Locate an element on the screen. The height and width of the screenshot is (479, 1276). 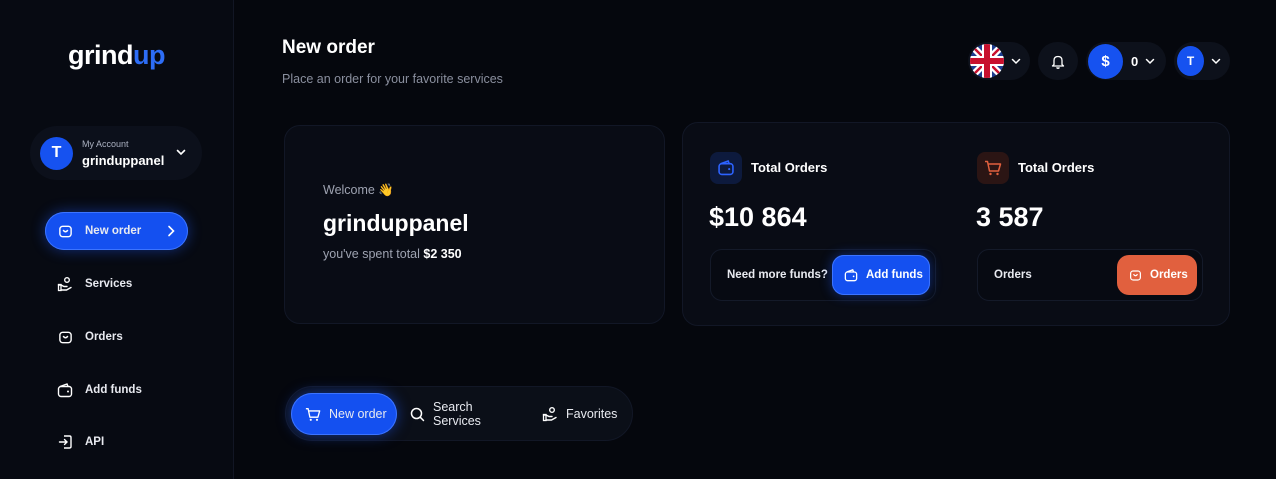
sidebar-item-label: Services is located at coordinates (109, 284).